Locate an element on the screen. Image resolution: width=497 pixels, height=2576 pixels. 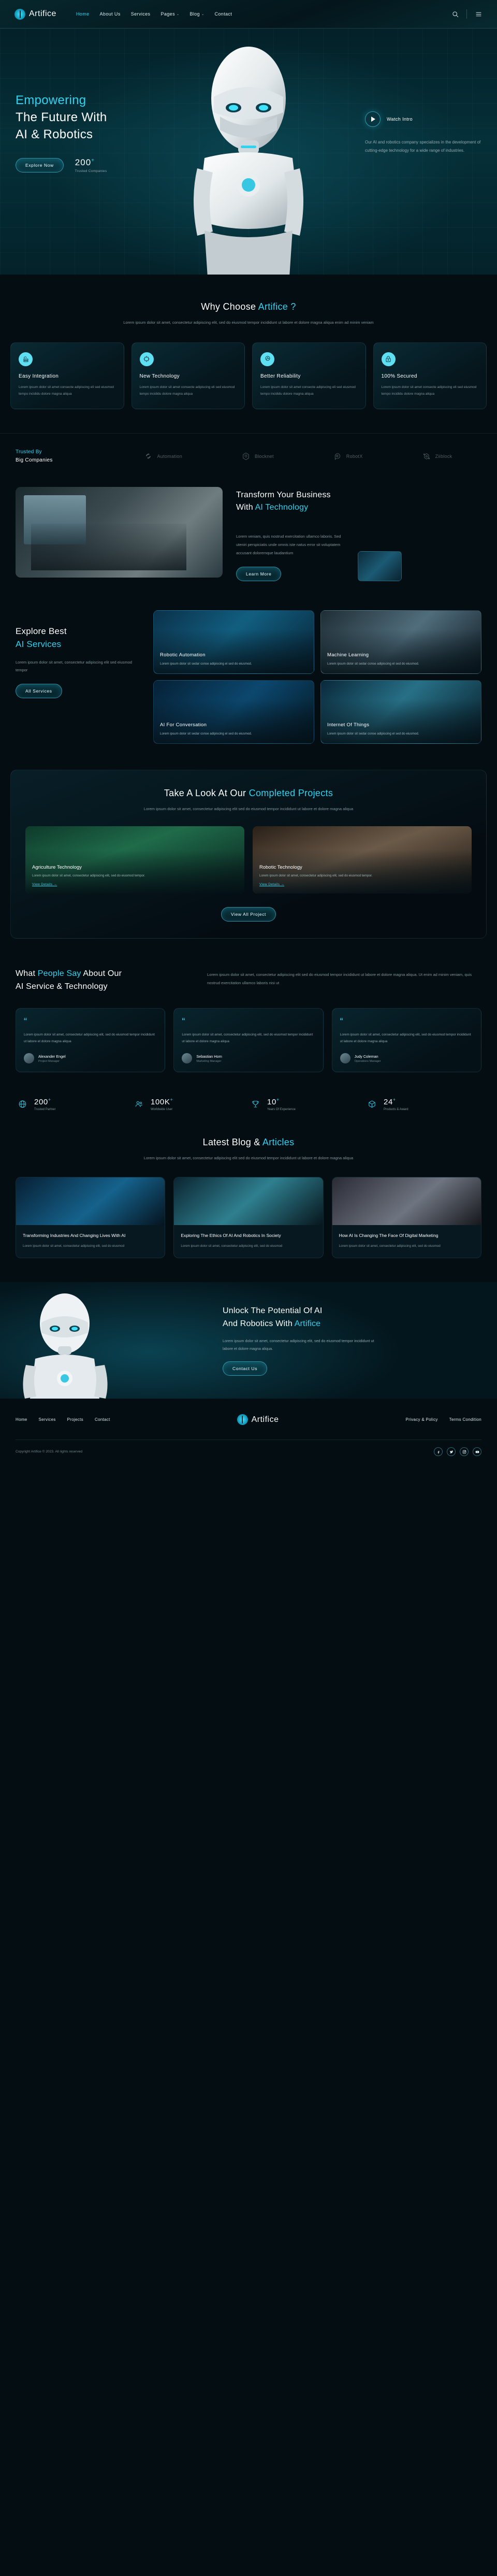
twitter-icon is located at coordinates (451, 1452).